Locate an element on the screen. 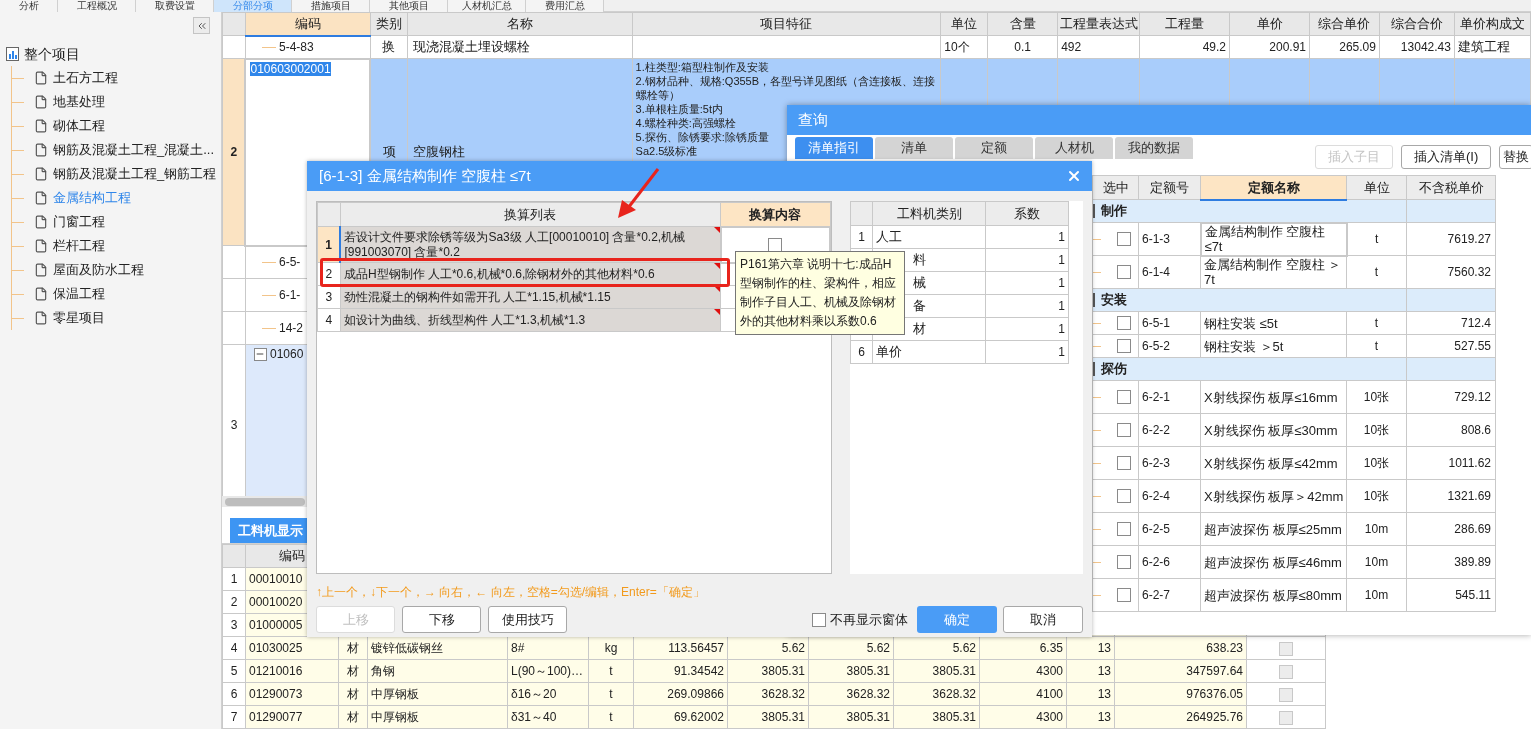 This screenshot has height=729, width=1531. tab: 我的数据 is located at coordinates (1154, 148).